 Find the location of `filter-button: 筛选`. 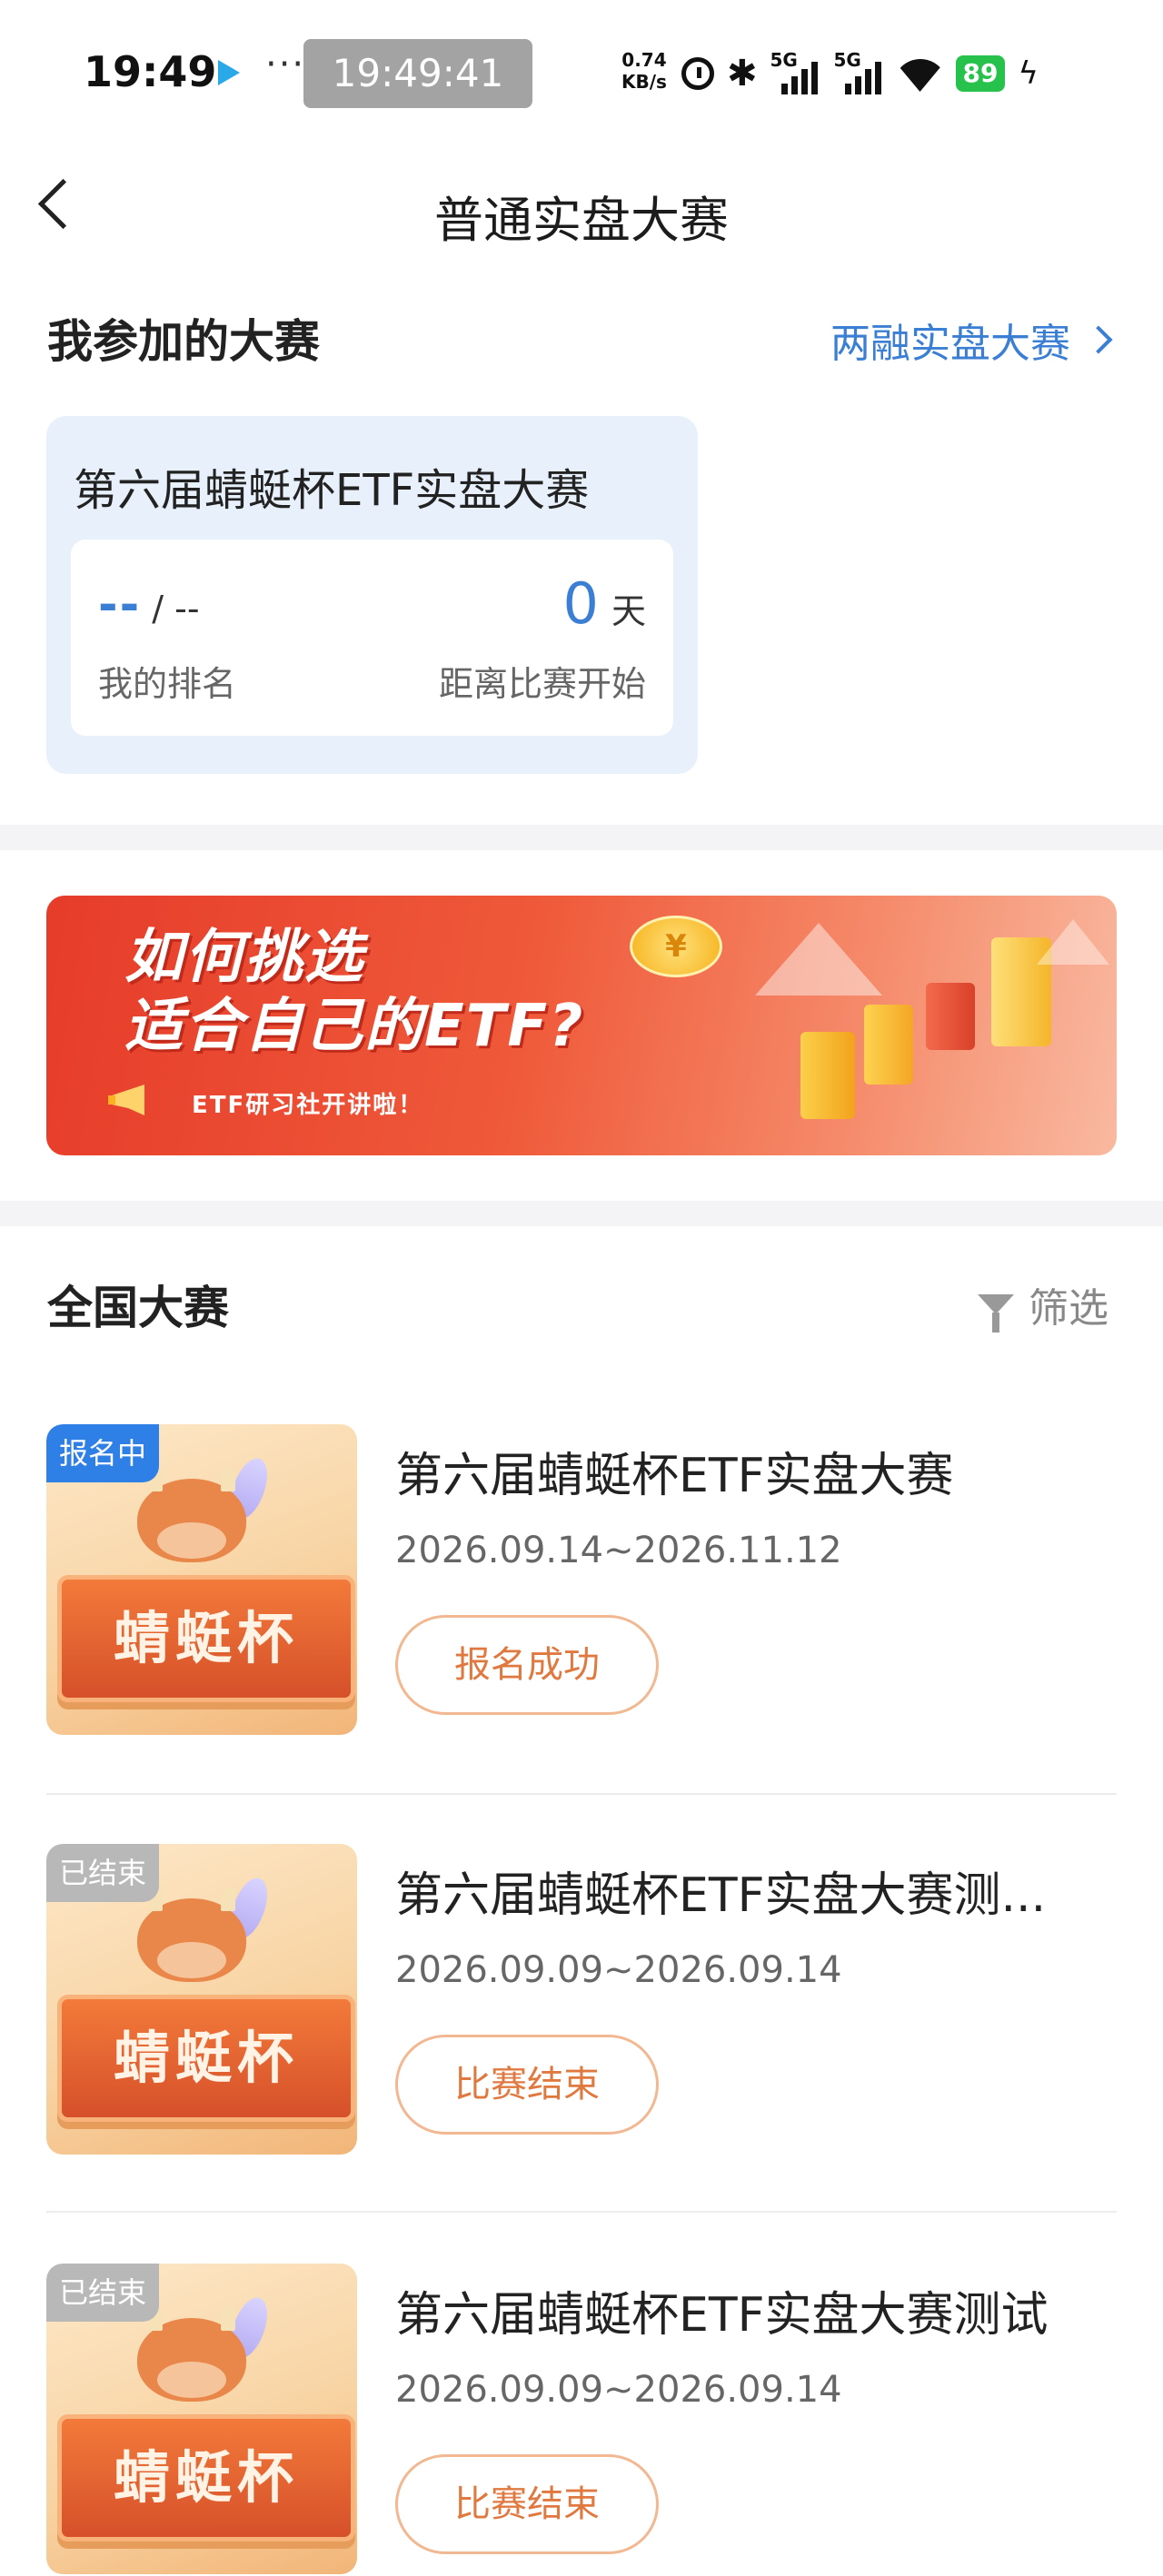

filter-button: 筛选 is located at coordinates (1043, 1304).